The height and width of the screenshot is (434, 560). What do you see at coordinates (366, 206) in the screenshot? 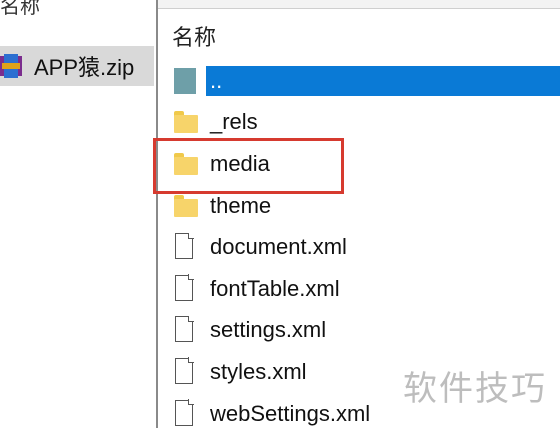
I see `list-item-theme: theme` at bounding box center [366, 206].